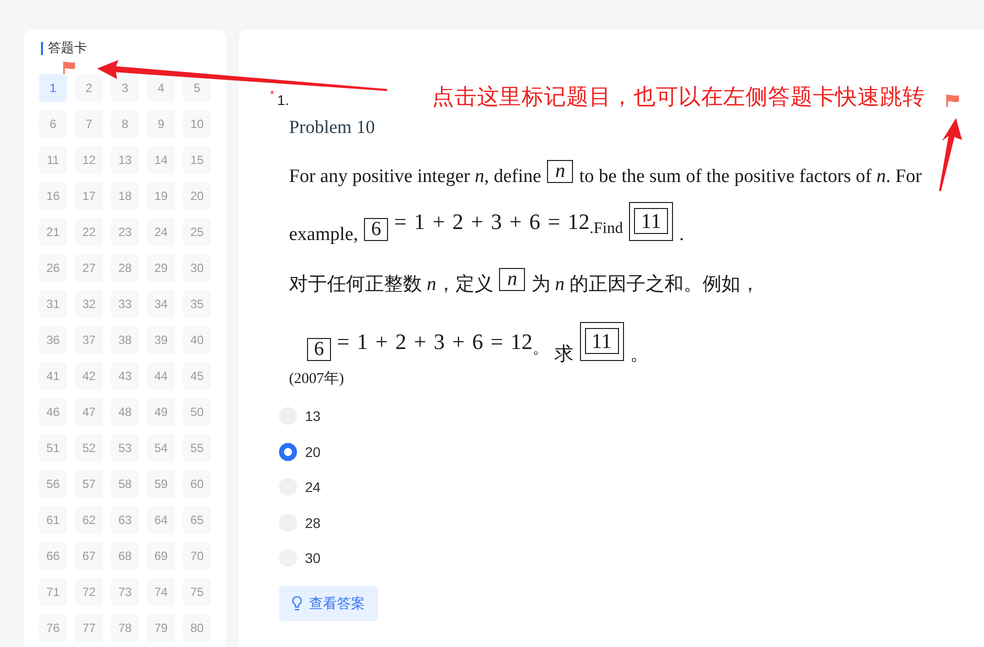 The image size is (984, 647). I want to click on question-jump-button: 17, so click(89, 196).